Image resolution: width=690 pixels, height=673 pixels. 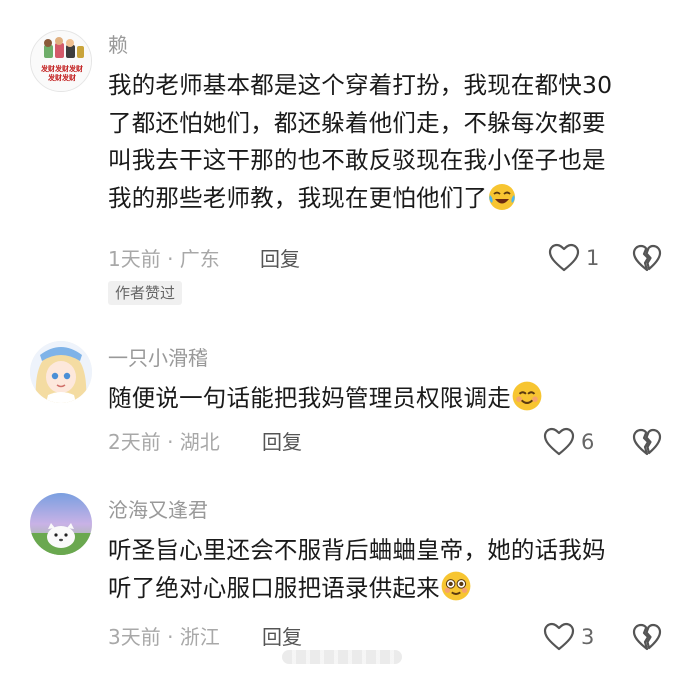 I want to click on like-count: 6, so click(x=588, y=442).